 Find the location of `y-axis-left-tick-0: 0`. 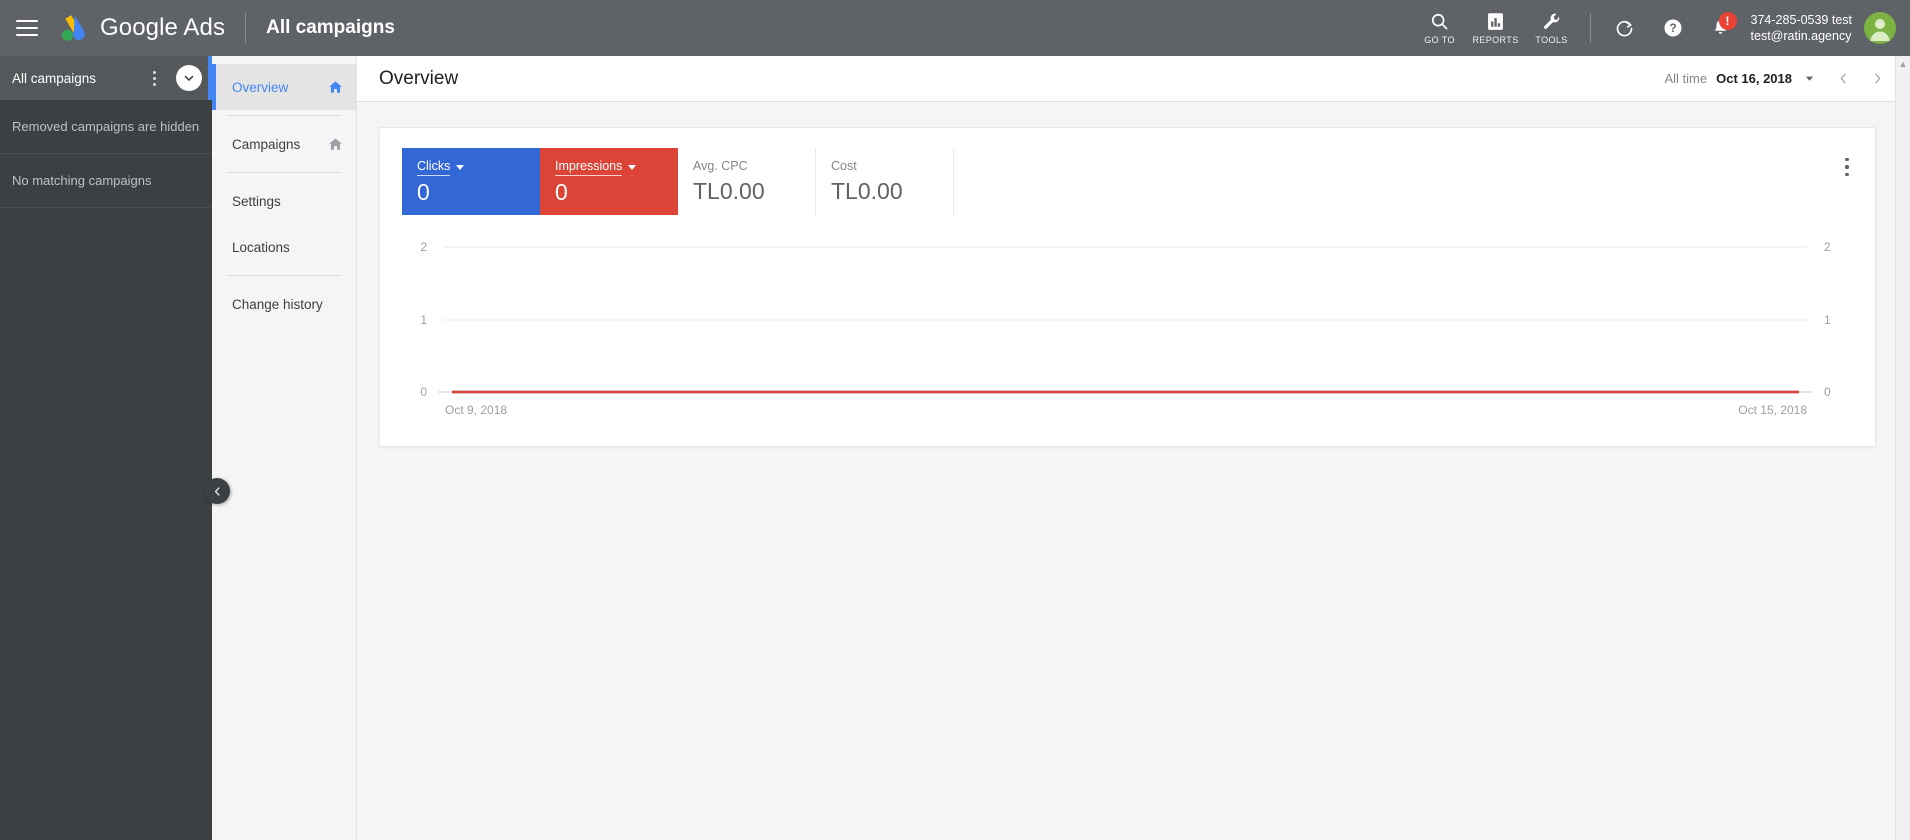

y-axis-left-tick-0: 0 is located at coordinates (423, 392).